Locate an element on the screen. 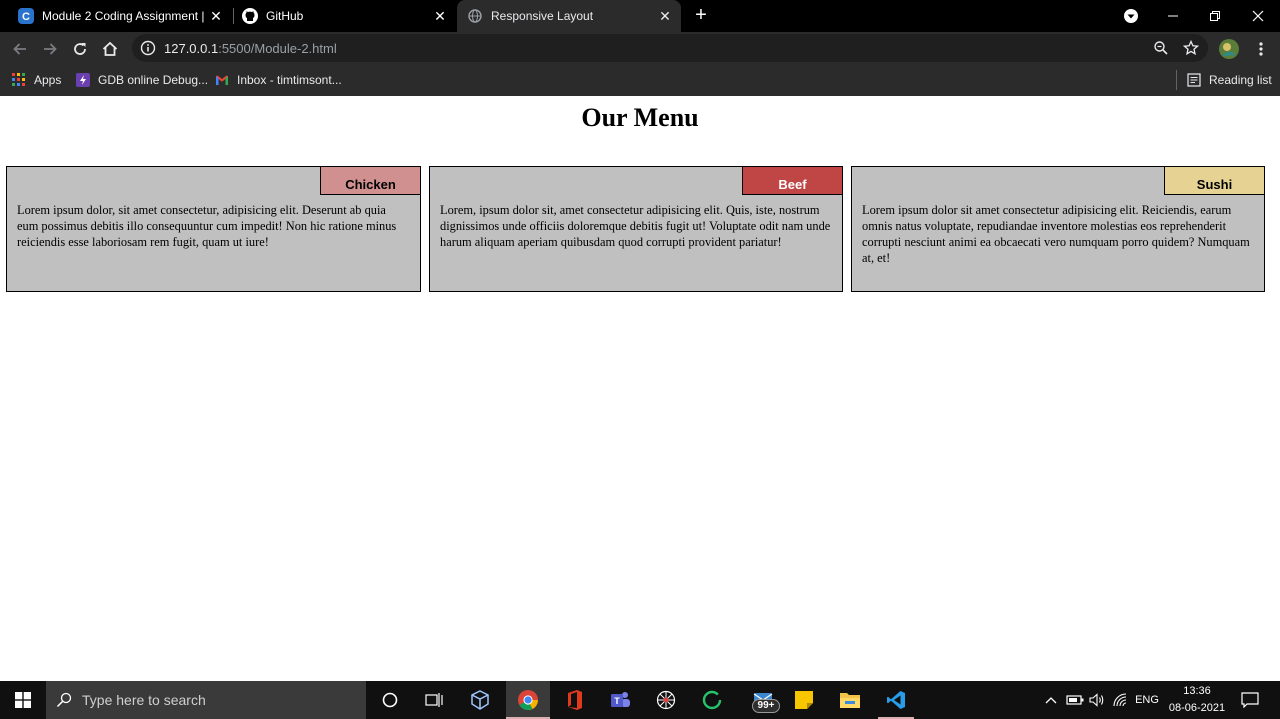 The height and width of the screenshot is (719, 1280). reading-list-icon is located at coordinates (1194, 80).